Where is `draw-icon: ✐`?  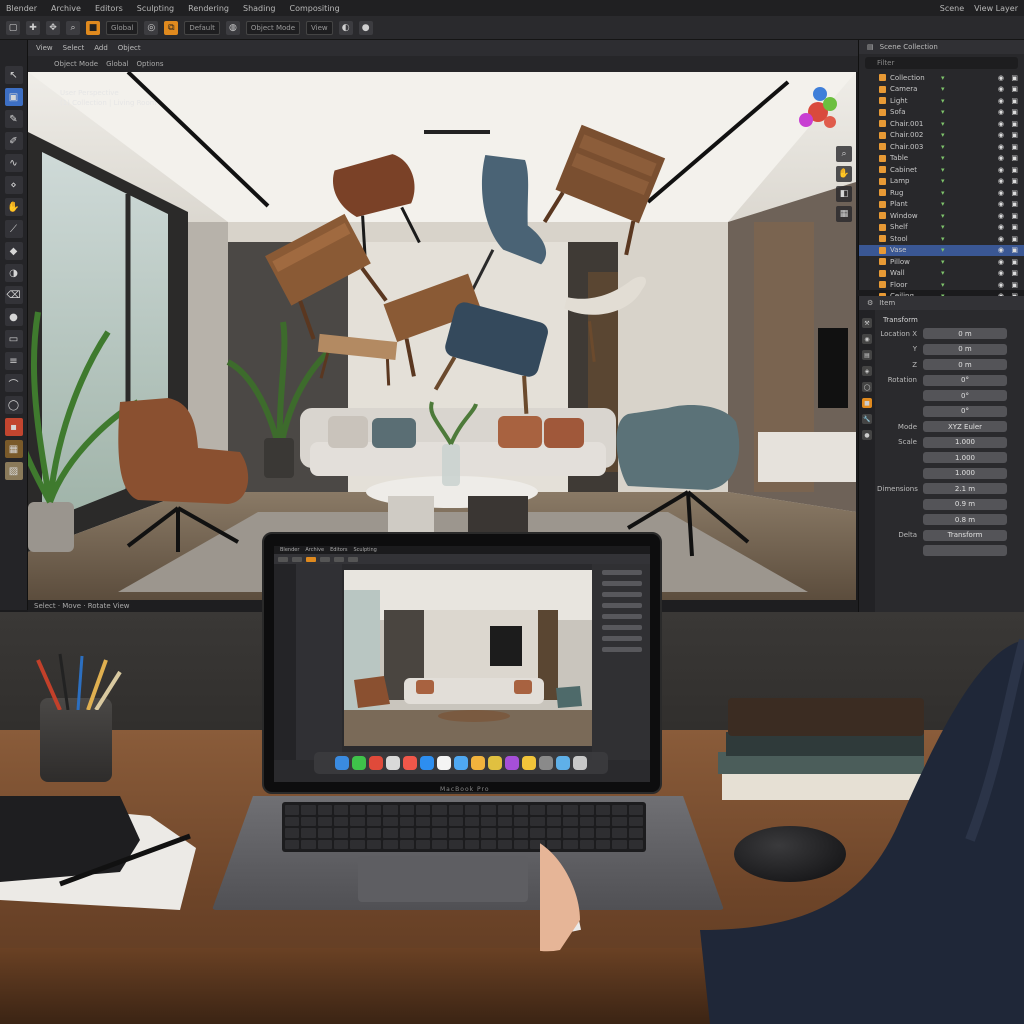
draw-icon: ✐ is located at coordinates (13, 141).